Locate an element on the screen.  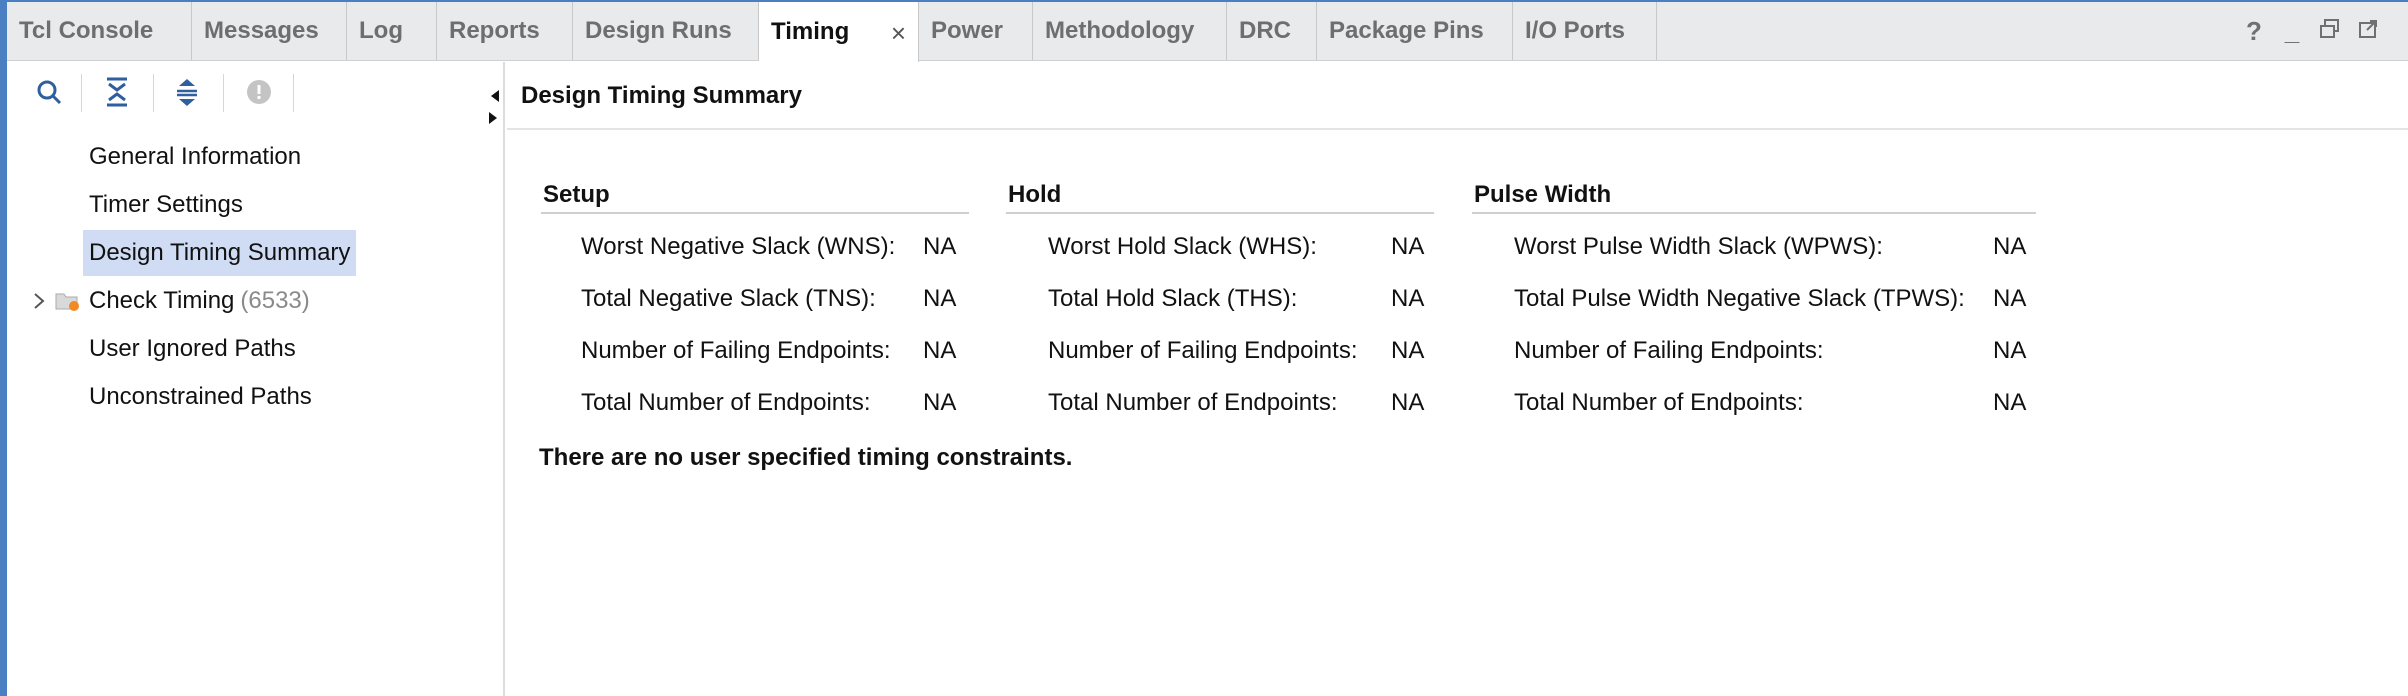
help-icon: ? is located at coordinates (2254, 31).